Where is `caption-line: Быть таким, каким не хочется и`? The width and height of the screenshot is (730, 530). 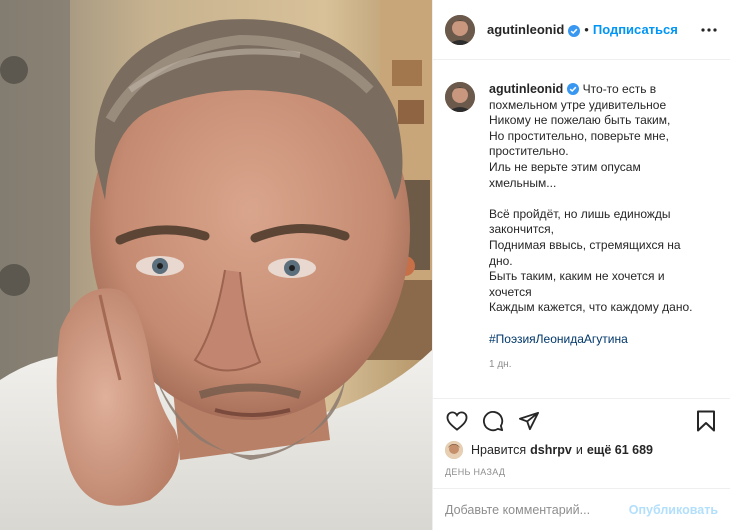 caption-line: Быть таким, каким не хочется и is located at coordinates (577, 276).